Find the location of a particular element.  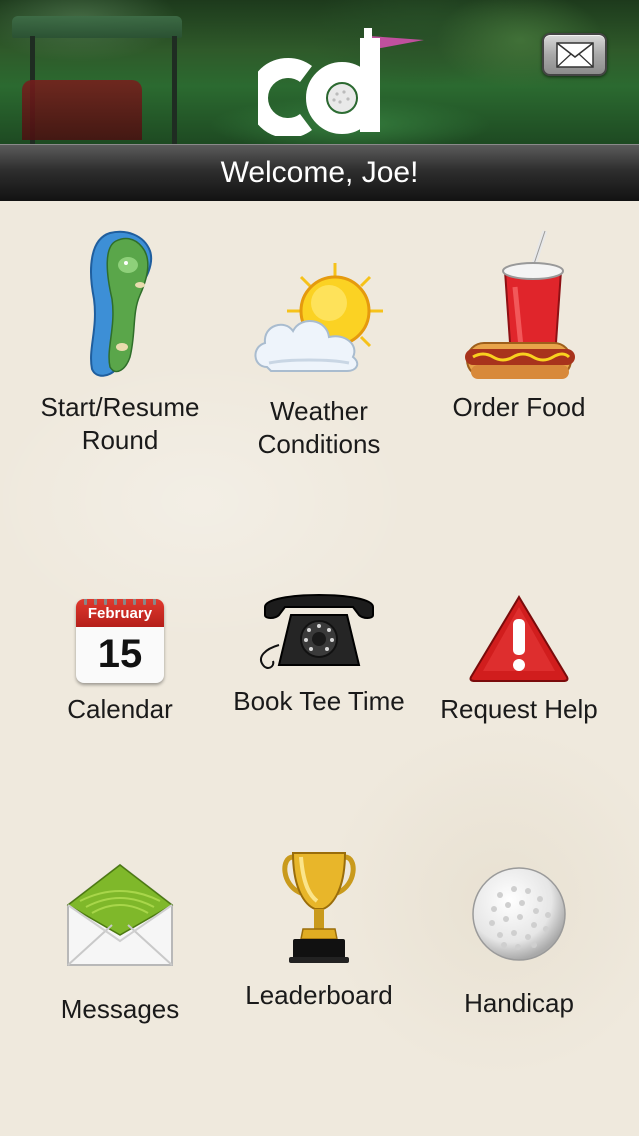

welcome-text: Welcome, Joe! is located at coordinates (319, 172).